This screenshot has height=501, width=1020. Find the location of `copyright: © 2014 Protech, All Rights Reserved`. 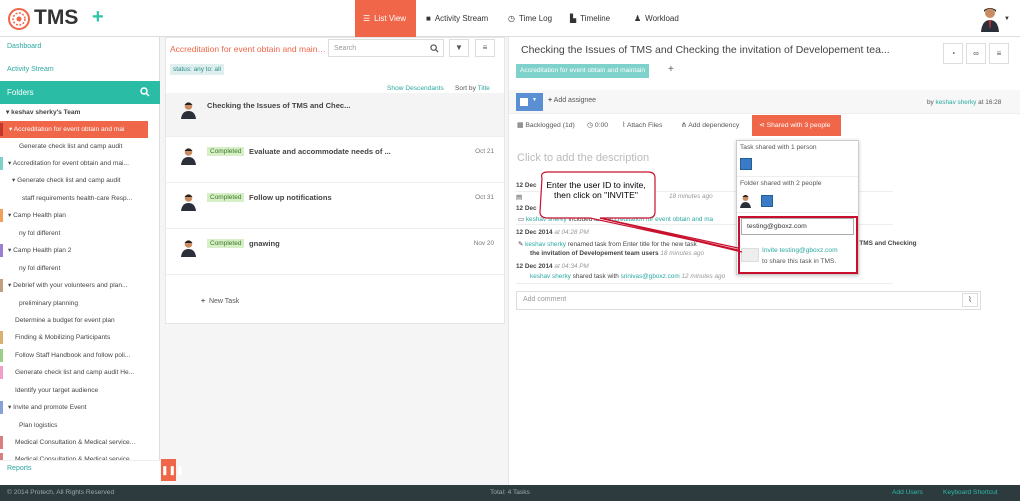

copyright: © 2014 Protech, All Rights Reserved is located at coordinates (61, 492).